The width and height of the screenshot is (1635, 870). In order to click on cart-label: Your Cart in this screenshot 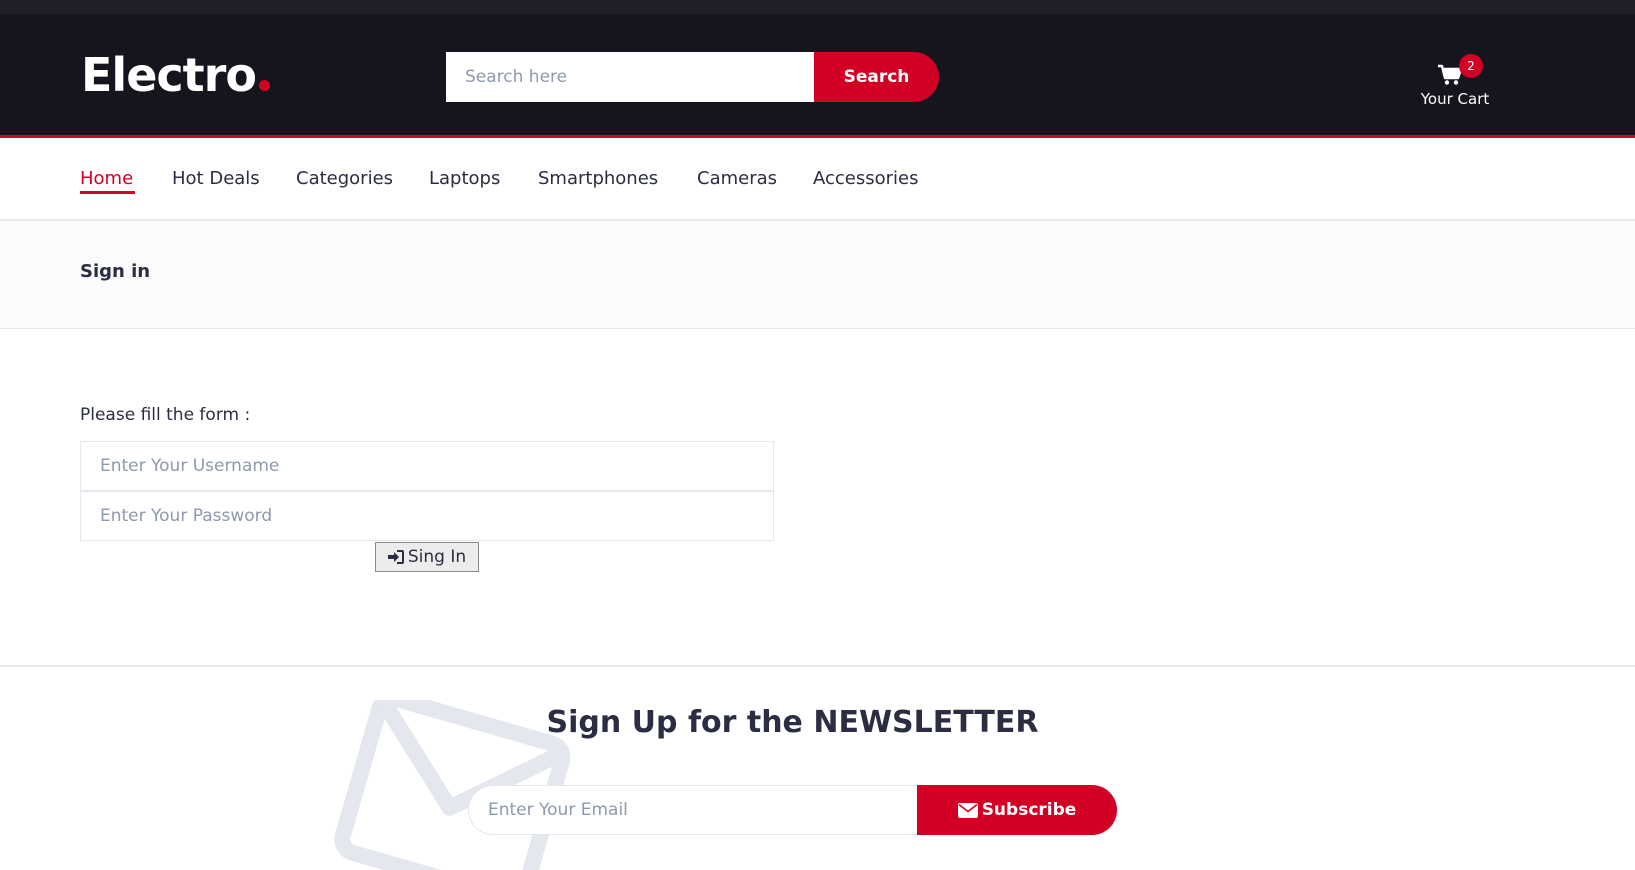, I will do `click(1455, 99)`.